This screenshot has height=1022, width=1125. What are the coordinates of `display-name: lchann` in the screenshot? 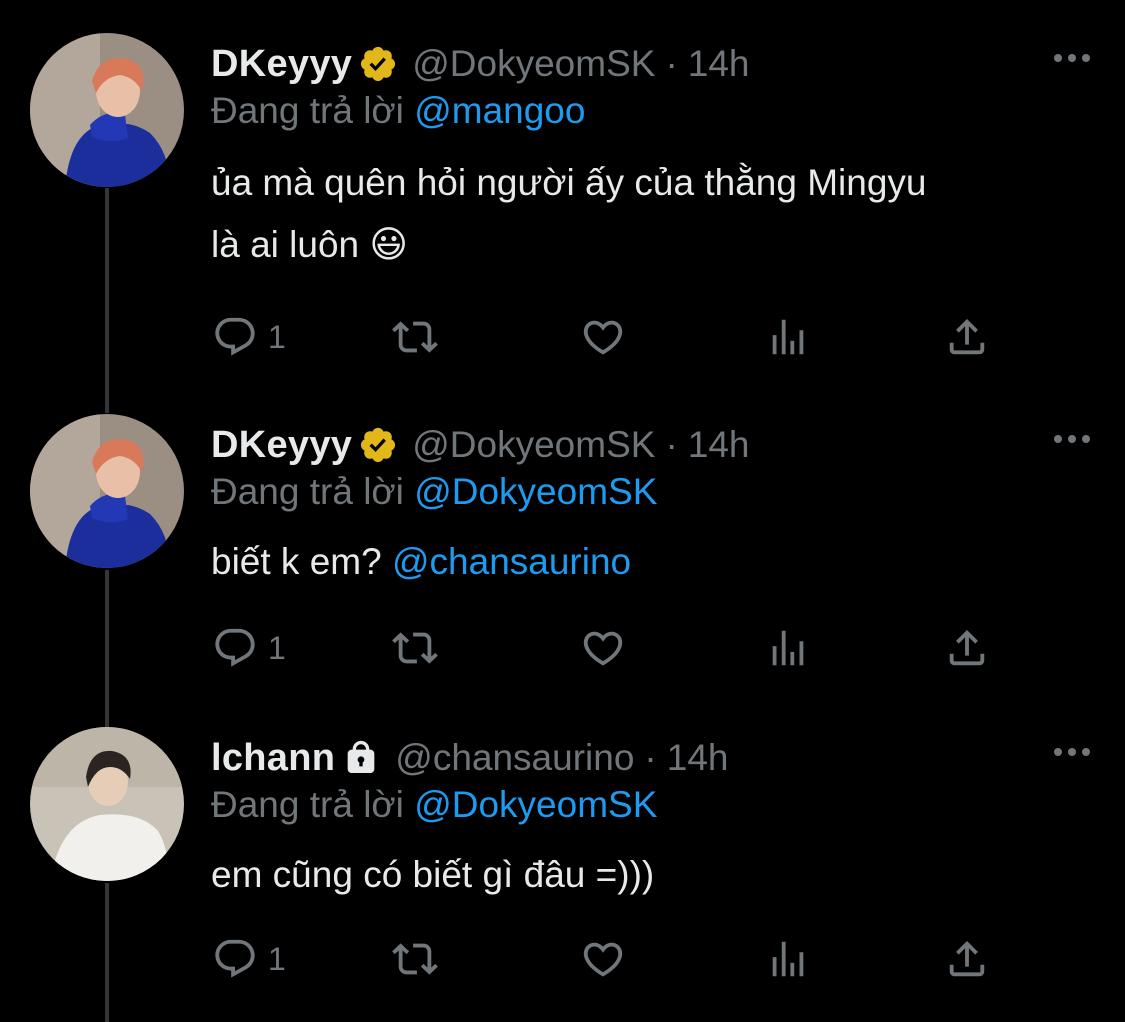 It's located at (273, 758).